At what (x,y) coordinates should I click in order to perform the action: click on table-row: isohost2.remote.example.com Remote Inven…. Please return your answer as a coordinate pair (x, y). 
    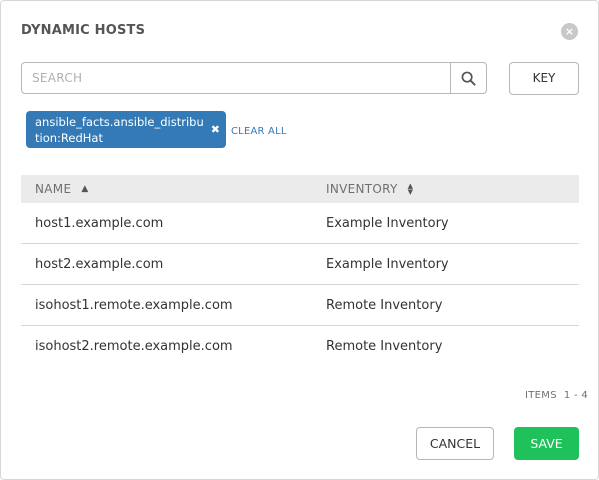
    Looking at the image, I should click on (300, 346).